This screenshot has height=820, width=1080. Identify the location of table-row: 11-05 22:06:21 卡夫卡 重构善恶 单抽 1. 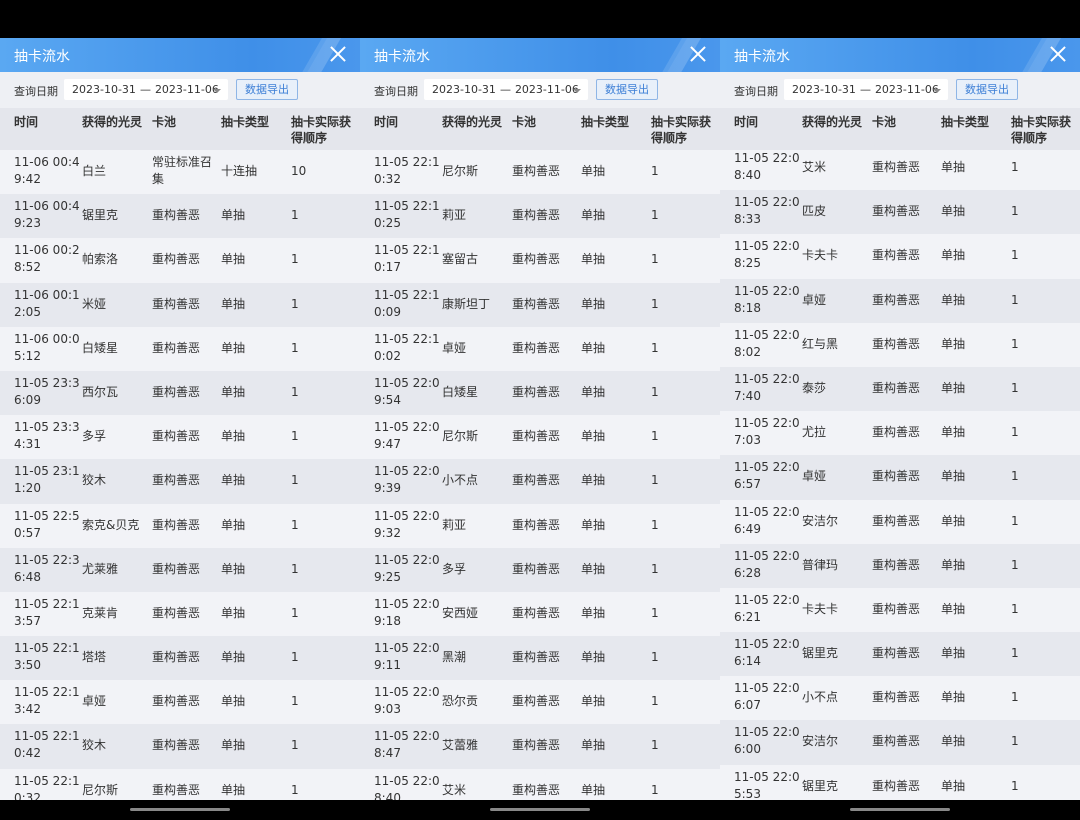
(900, 610).